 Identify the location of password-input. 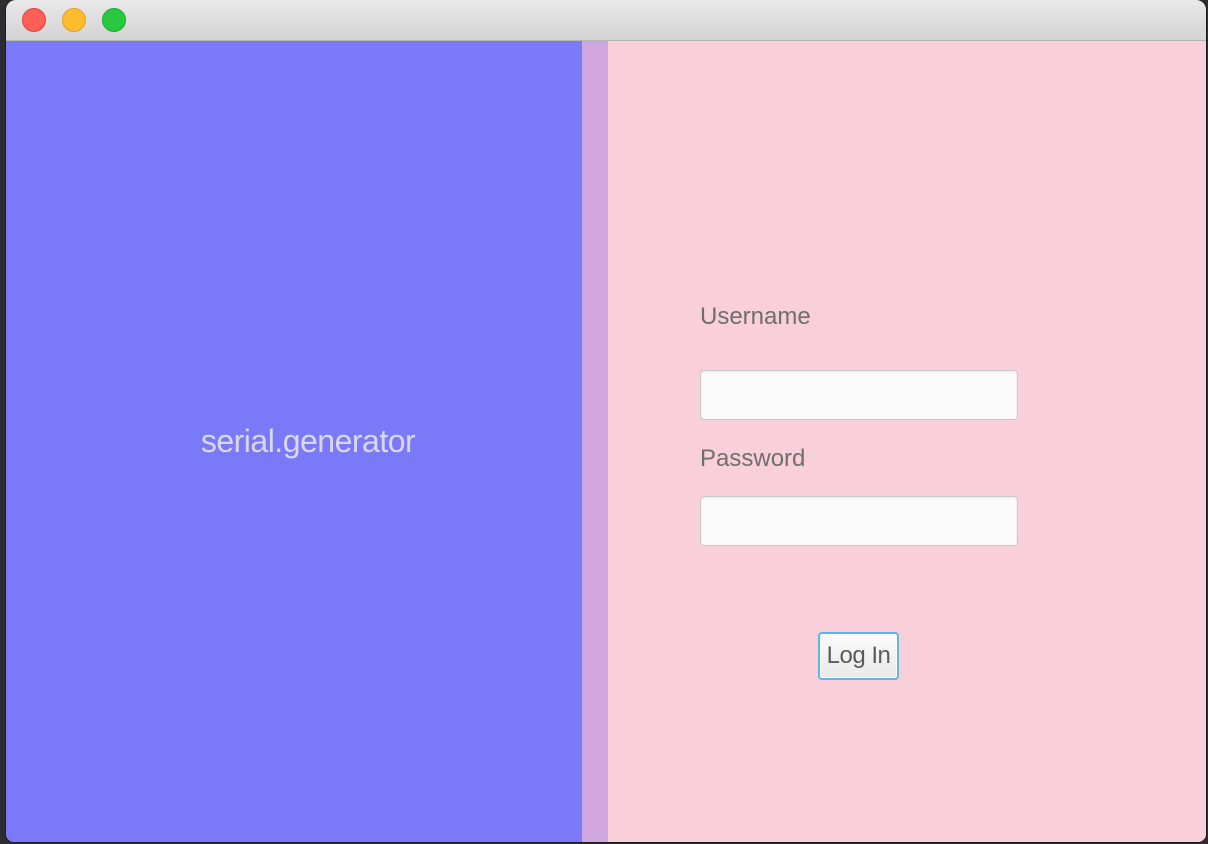
(859, 521).